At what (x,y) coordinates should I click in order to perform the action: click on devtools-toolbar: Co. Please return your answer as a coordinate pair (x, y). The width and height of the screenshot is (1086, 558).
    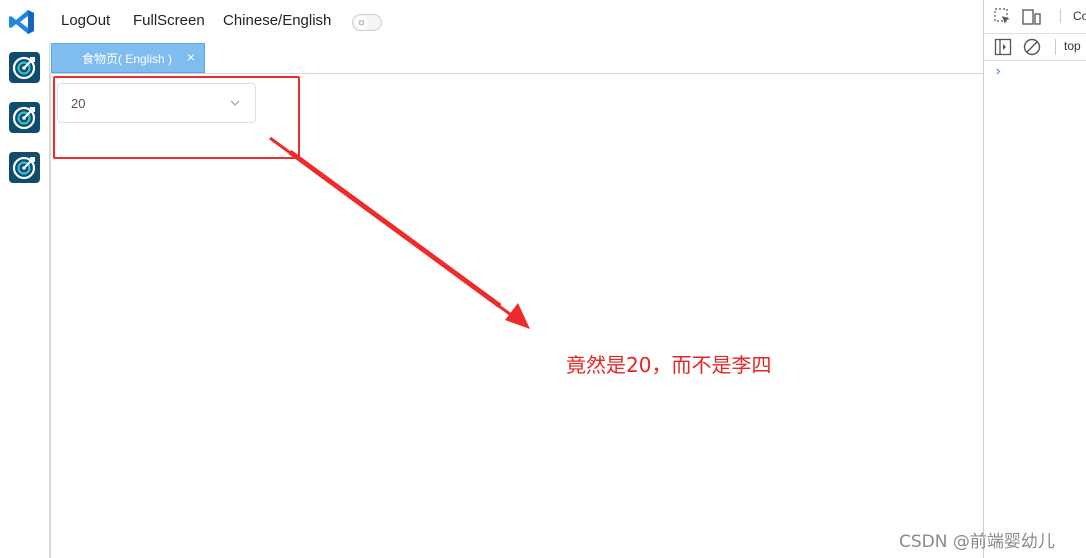
    Looking at the image, I should click on (1035, 17).